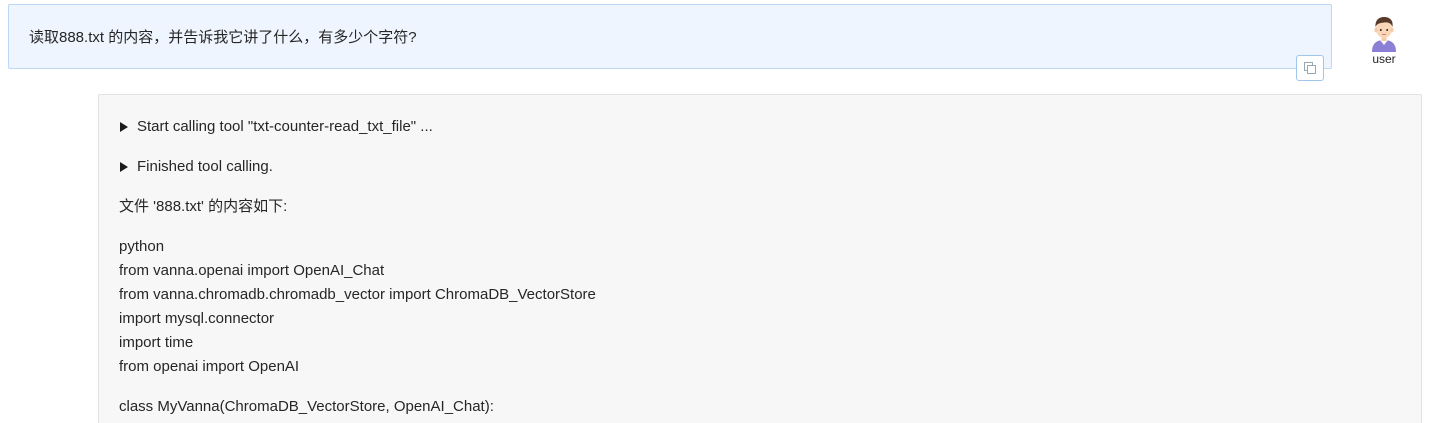 The image size is (1431, 423). Describe the element at coordinates (223, 37) in the screenshot. I see `user-message-text: 读取888.txt 的内容，并告诉我它讲了什么，有多少个字符?` at that location.